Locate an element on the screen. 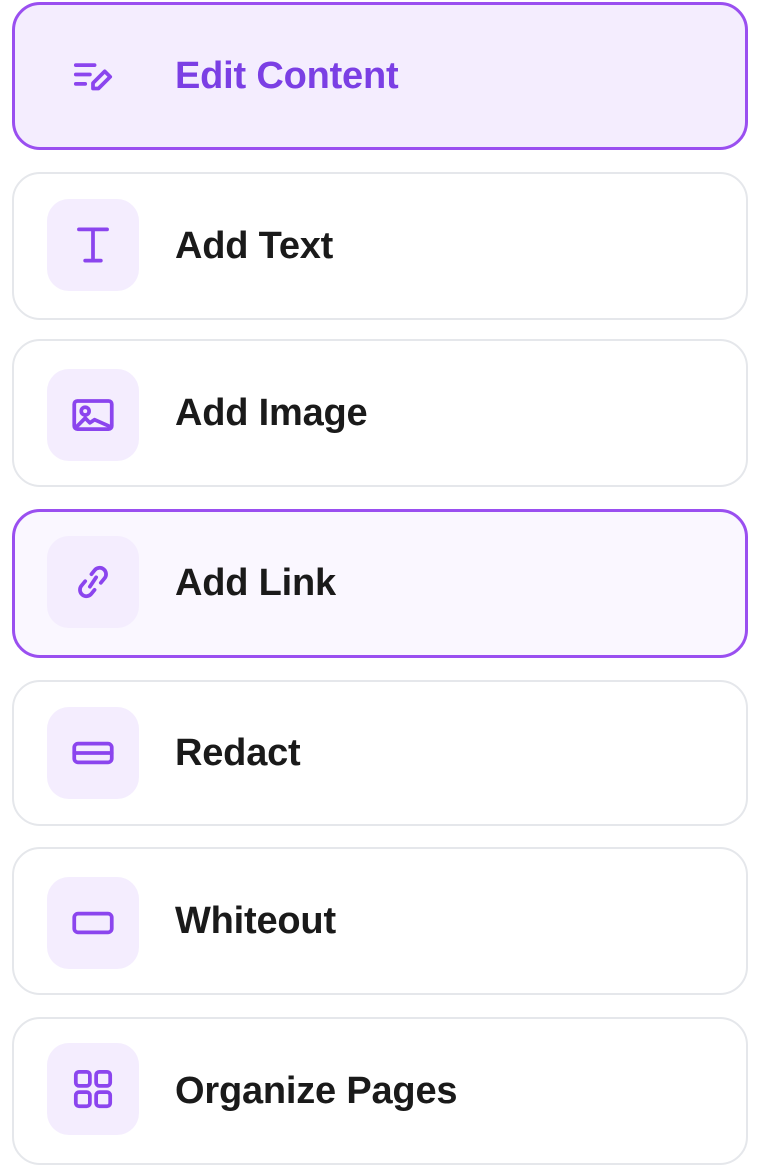  tool-label: Add Link is located at coordinates (255, 583).